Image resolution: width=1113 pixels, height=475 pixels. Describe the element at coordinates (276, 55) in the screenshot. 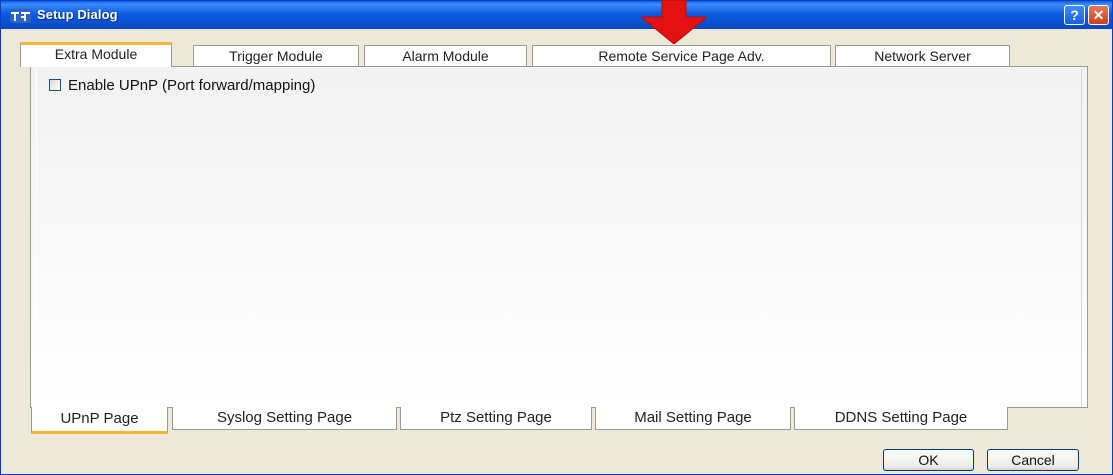

I see `tab-trigger-module: Trigger Module` at that location.